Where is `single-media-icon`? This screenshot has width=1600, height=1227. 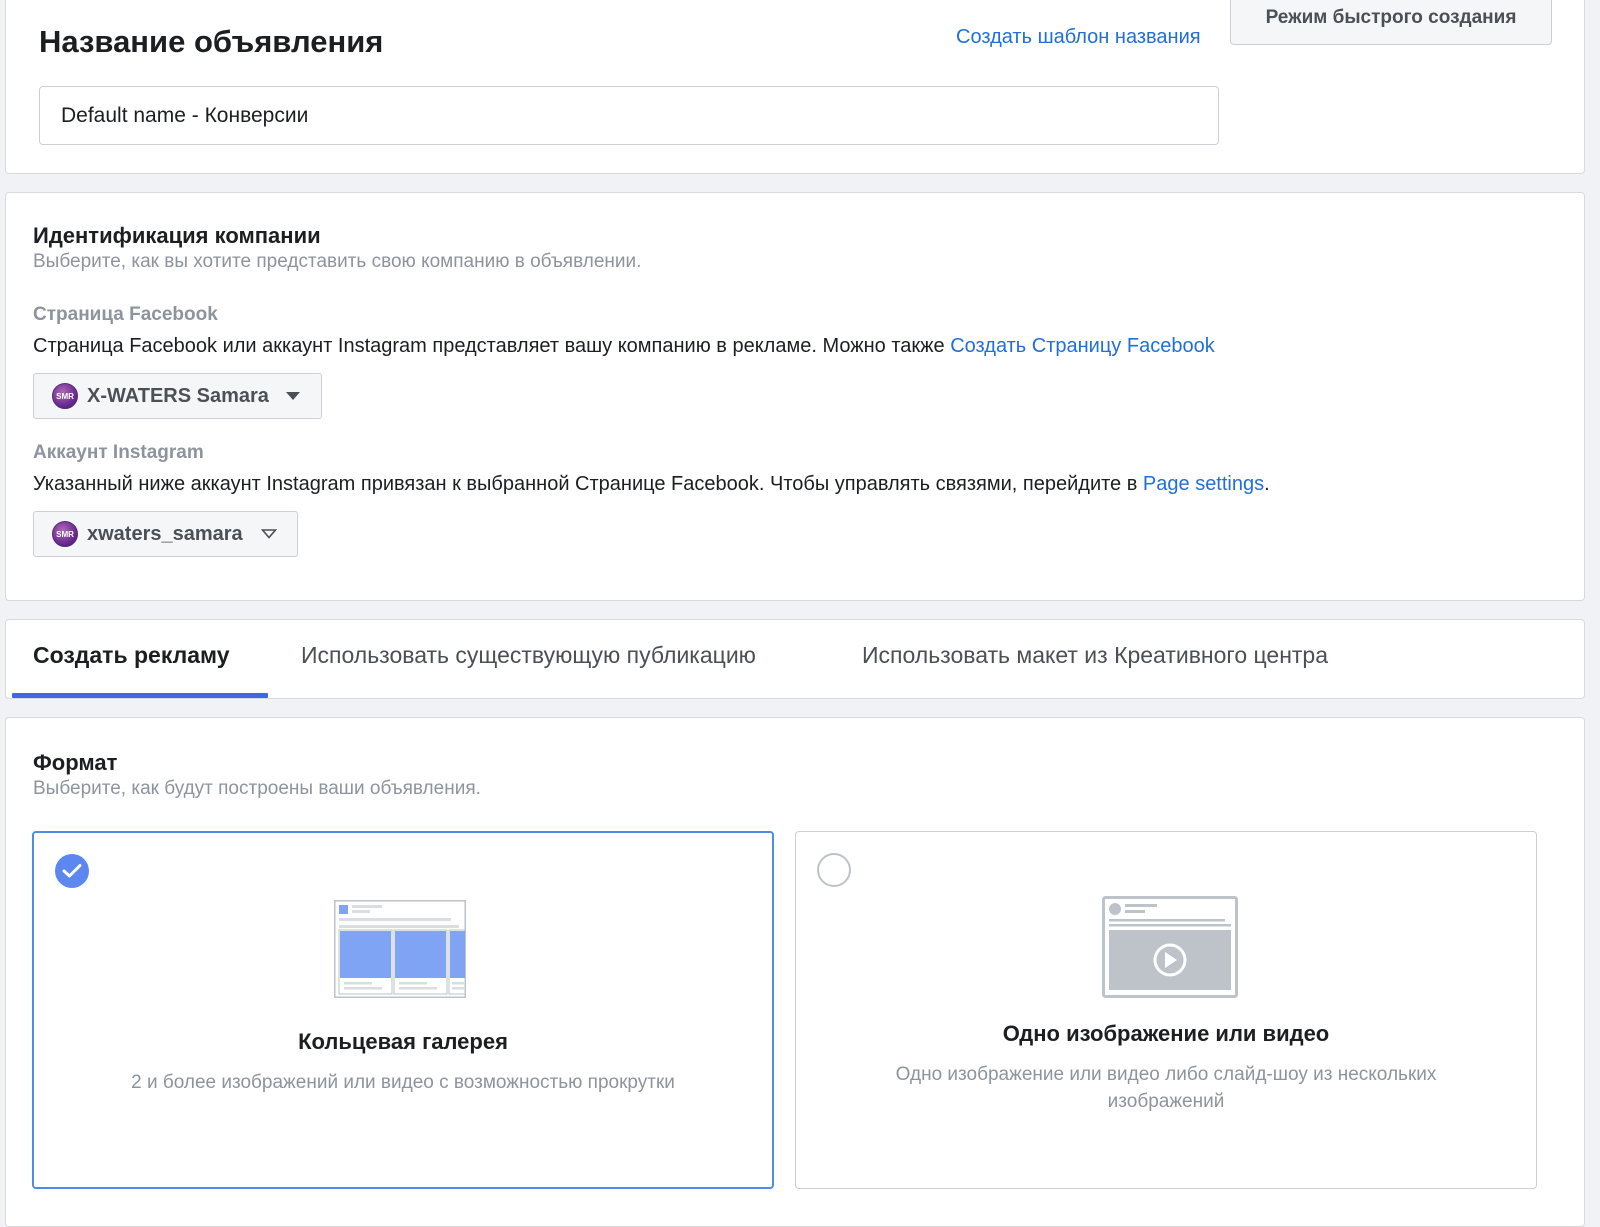
single-media-icon is located at coordinates (1170, 947).